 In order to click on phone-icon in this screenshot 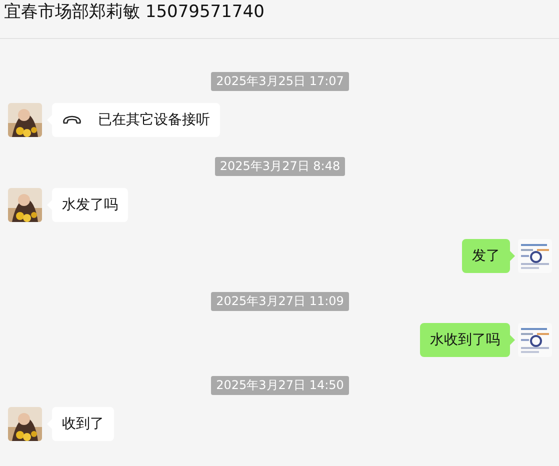, I will do `click(72, 120)`.